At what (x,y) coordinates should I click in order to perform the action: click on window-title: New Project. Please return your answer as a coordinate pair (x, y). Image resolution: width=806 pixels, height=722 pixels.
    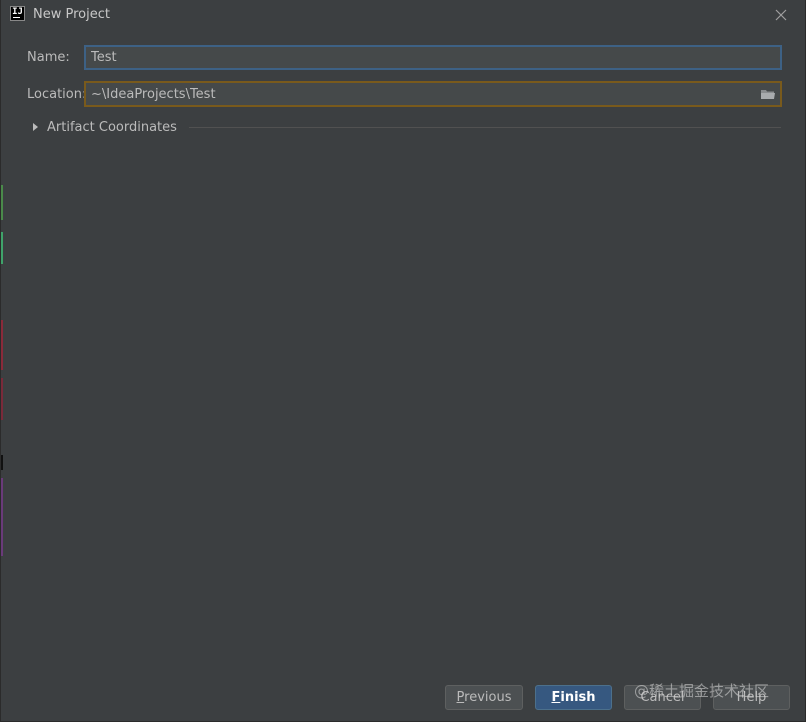
    Looking at the image, I should click on (71, 14).